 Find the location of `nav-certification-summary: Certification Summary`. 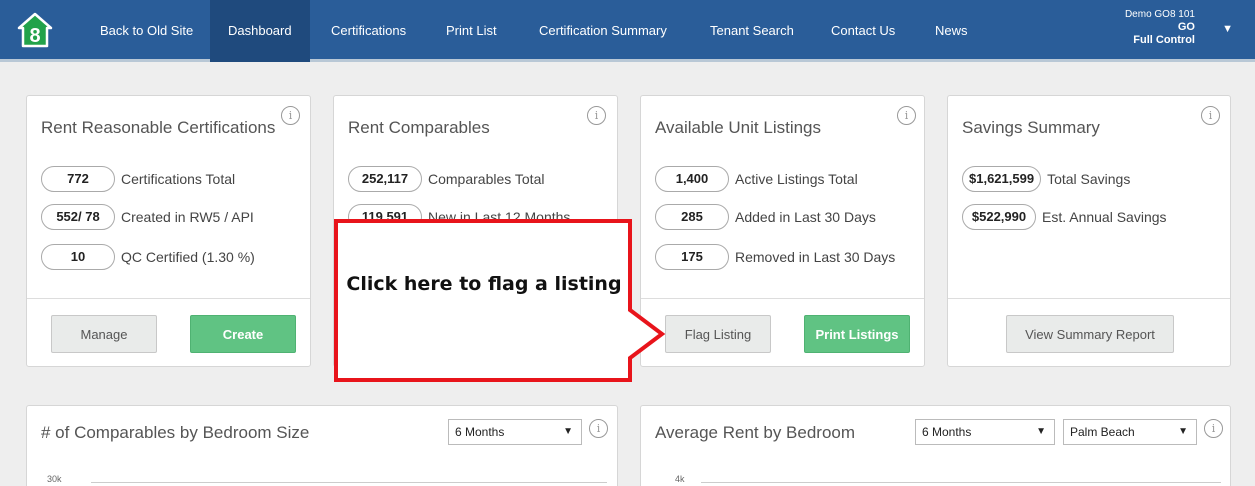

nav-certification-summary: Certification Summary is located at coordinates (603, 31).